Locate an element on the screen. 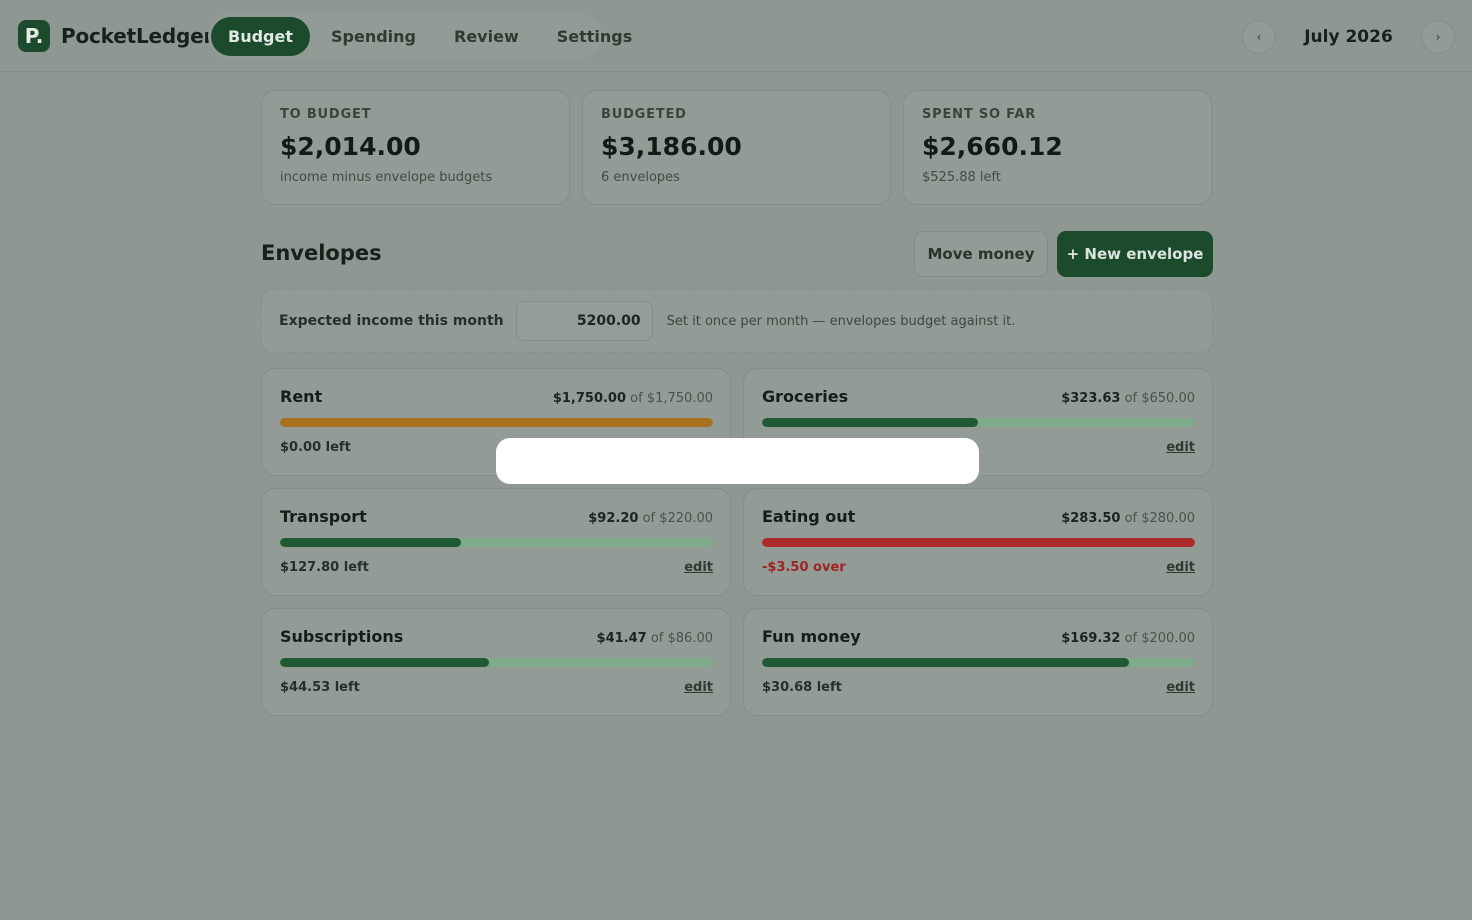 This screenshot has height=920, width=1472. envelope-budget: of $200.00 is located at coordinates (1159, 638).